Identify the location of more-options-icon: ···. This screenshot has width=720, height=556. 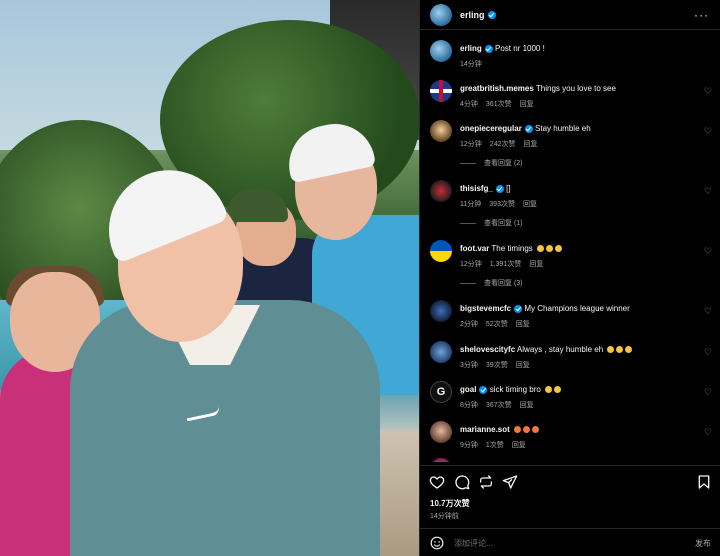
(701, 15).